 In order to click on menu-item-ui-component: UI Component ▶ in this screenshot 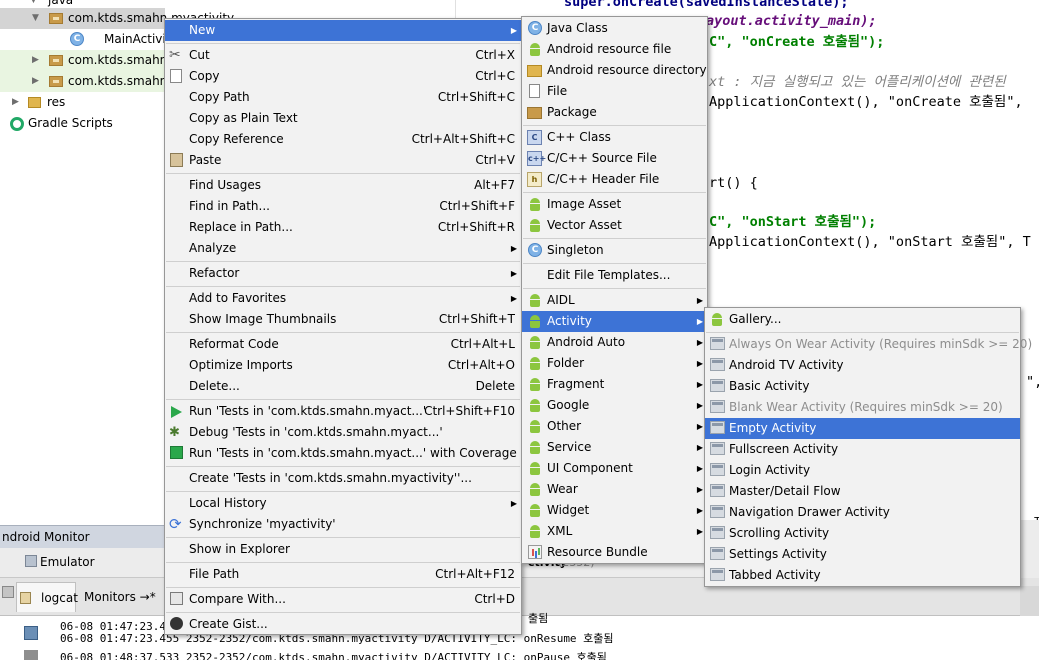, I will do `click(614, 468)`.